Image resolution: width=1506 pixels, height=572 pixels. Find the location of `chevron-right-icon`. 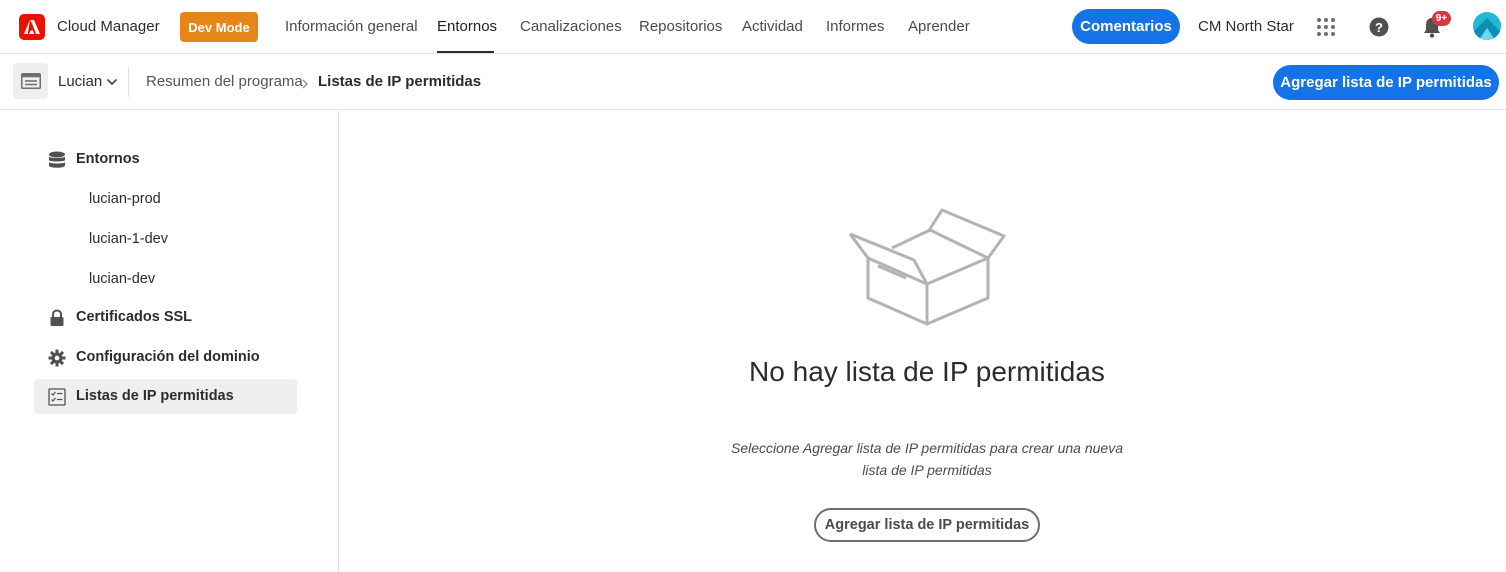

chevron-right-icon is located at coordinates (305, 82).